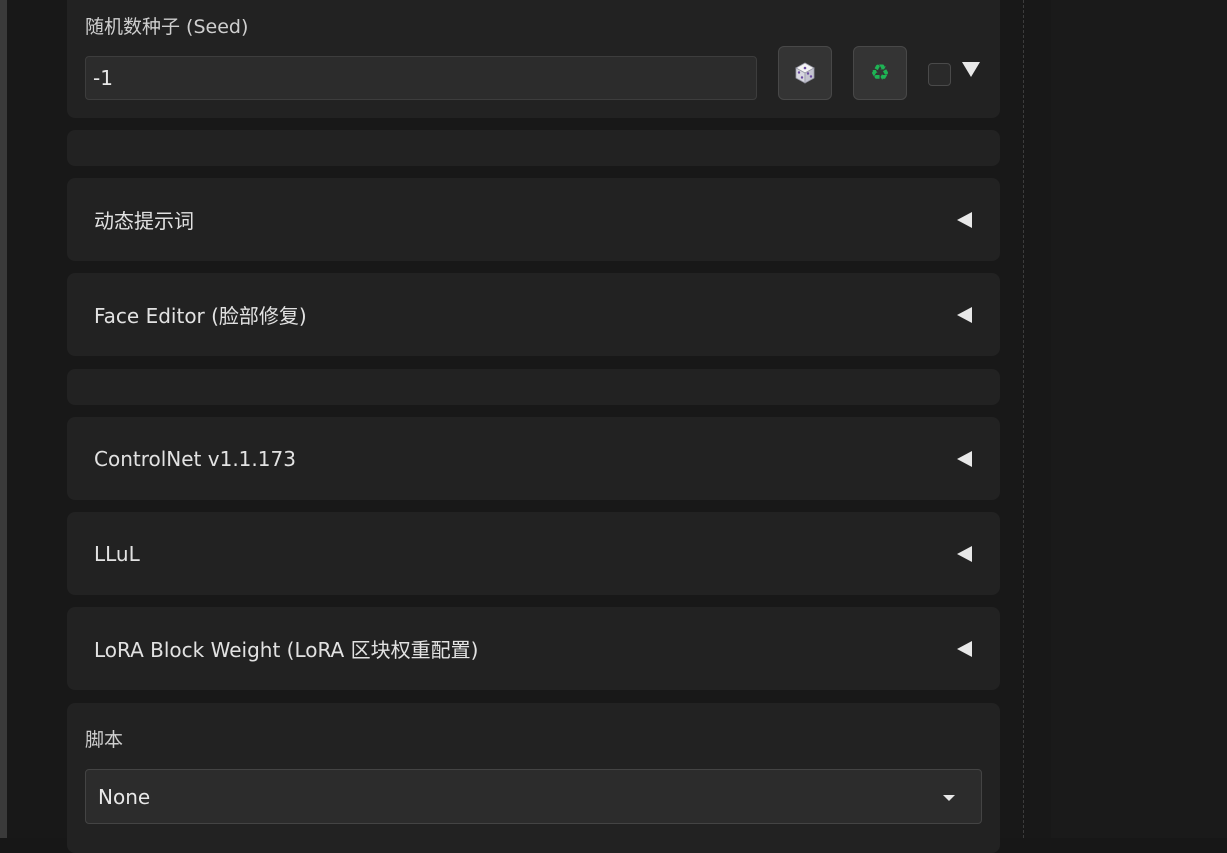 The width and height of the screenshot is (1227, 853). What do you see at coordinates (286, 650) in the screenshot?
I see `accordion-title: LoRA Block Weight (LoRA 区块权重配置)` at bounding box center [286, 650].